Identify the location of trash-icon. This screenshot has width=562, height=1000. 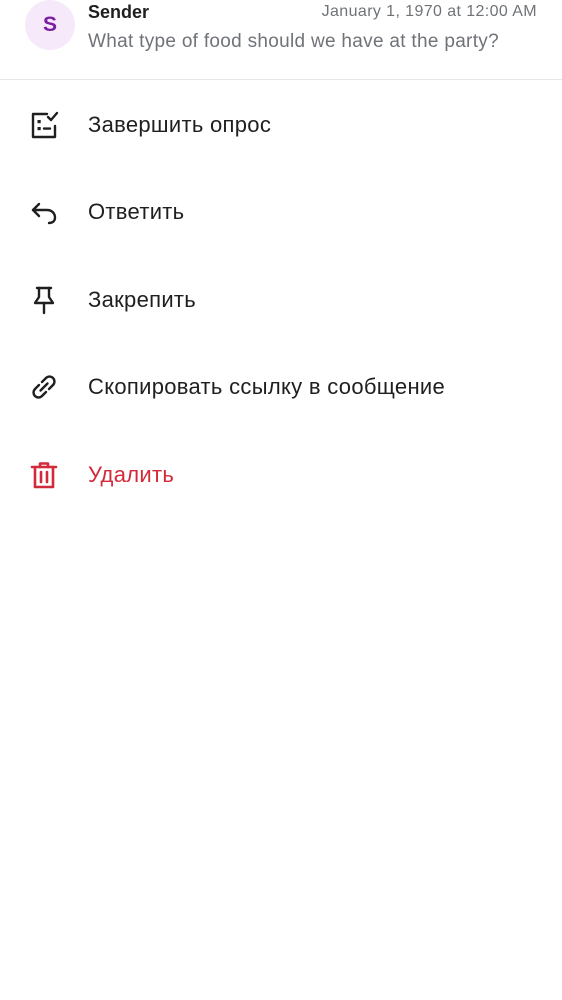
(44, 475).